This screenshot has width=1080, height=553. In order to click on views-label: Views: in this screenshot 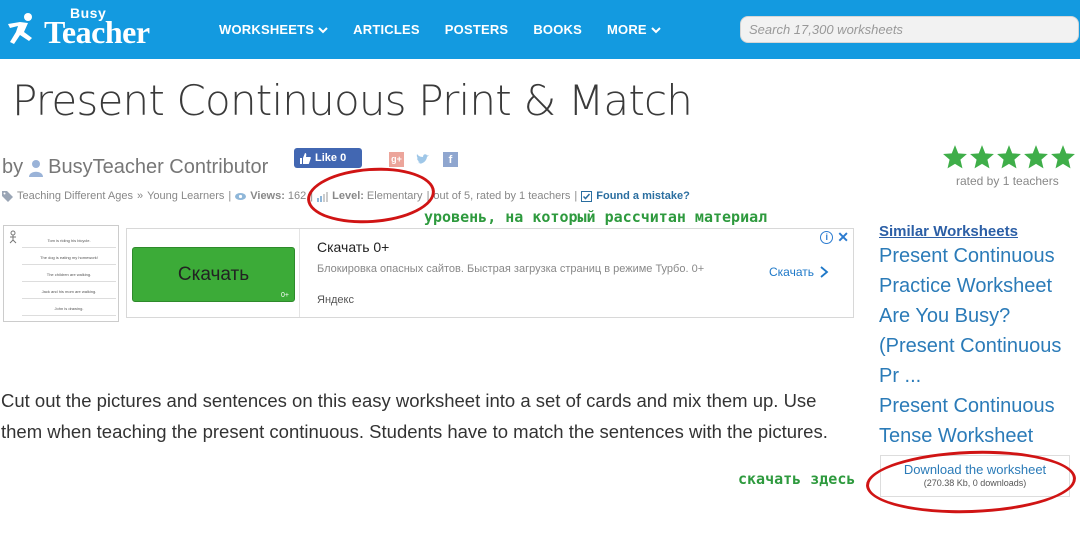, I will do `click(267, 196)`.